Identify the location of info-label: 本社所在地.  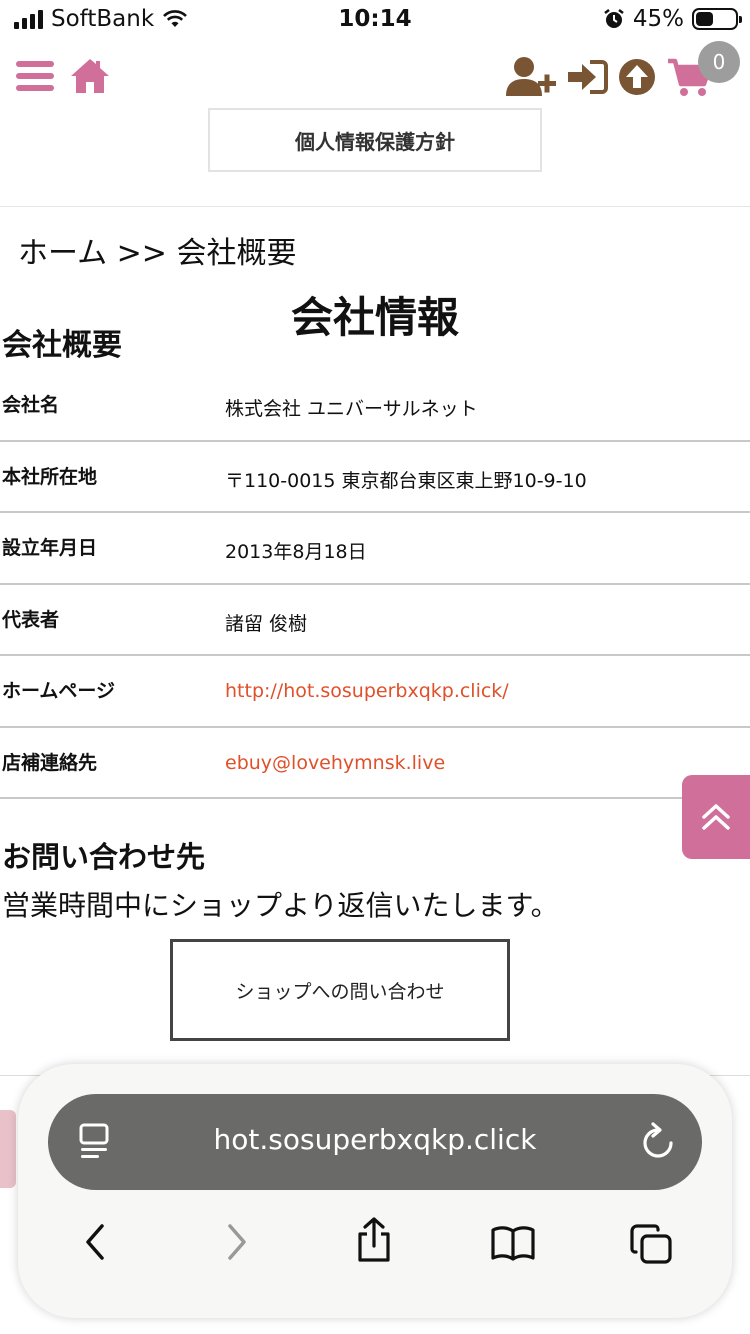
(50, 476).